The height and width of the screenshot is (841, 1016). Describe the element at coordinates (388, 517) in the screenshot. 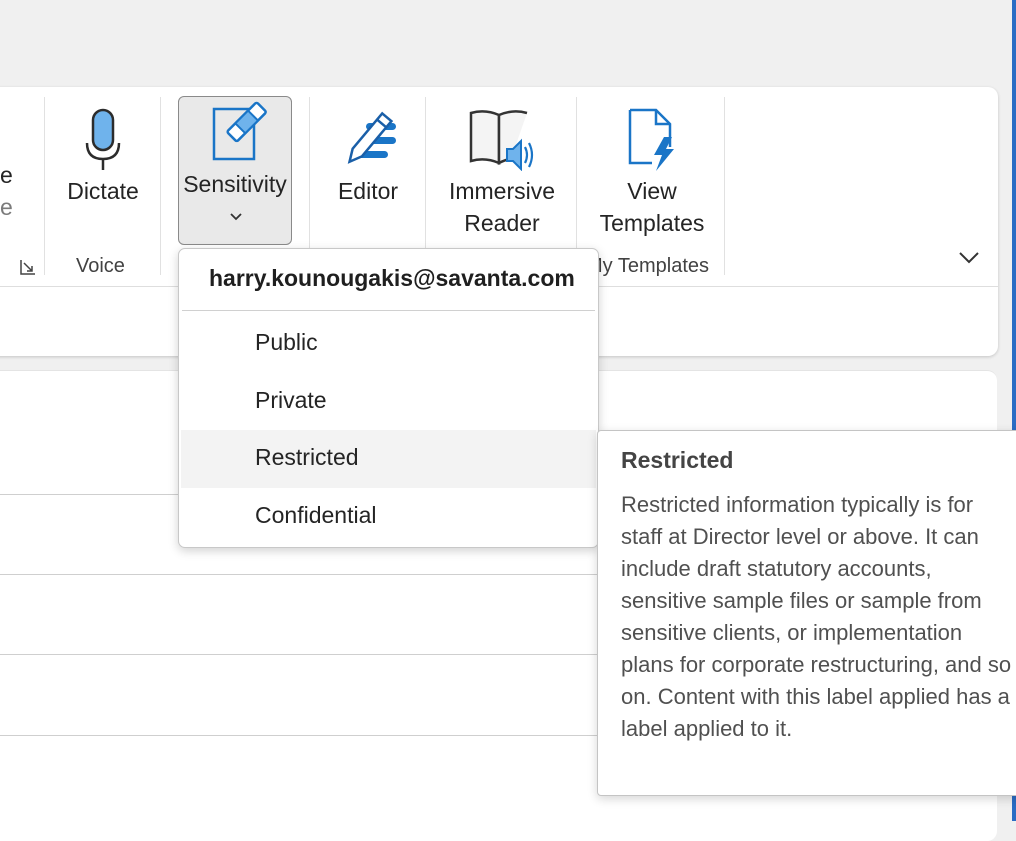

I see `menu-item-confidential: Confidential` at that location.